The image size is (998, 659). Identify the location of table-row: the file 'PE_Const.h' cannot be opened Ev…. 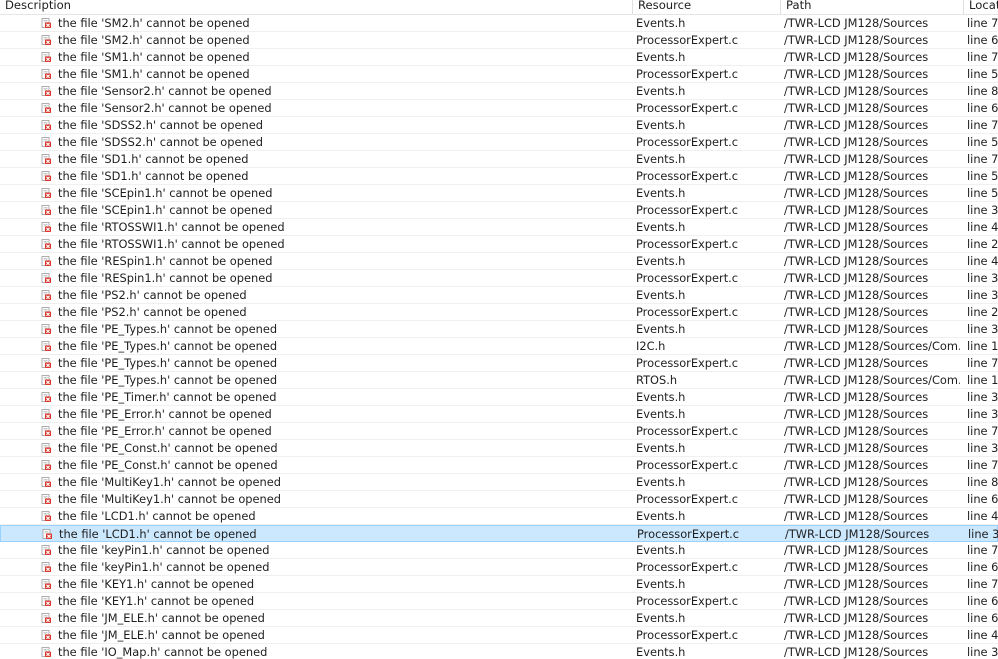
(499, 448).